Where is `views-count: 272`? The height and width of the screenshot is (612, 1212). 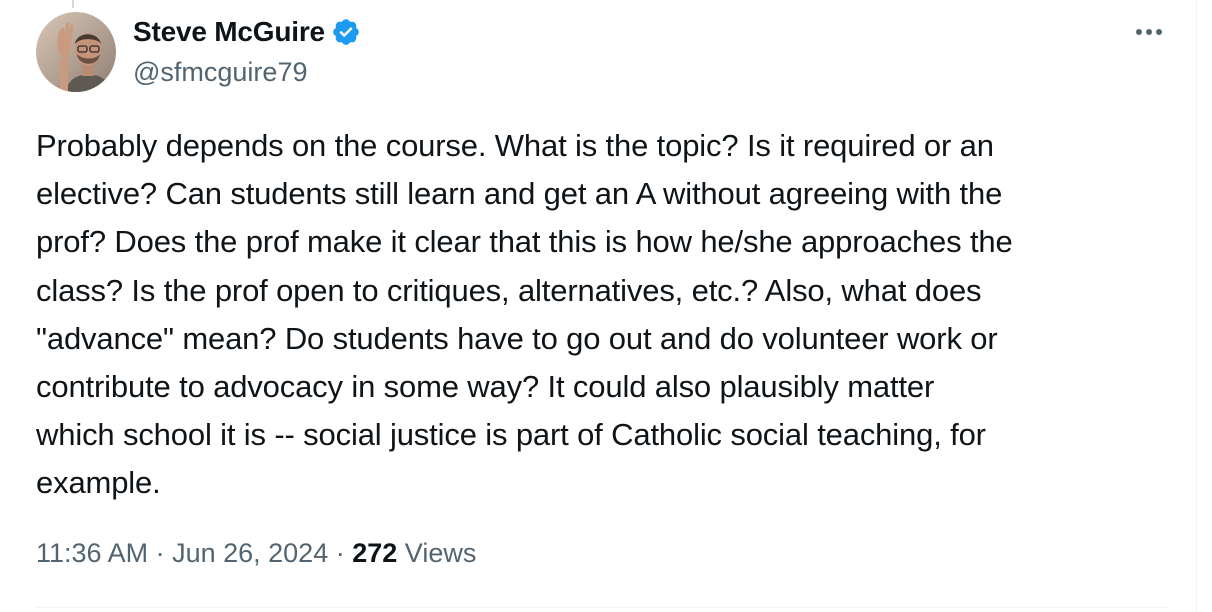 views-count: 272 is located at coordinates (375, 553).